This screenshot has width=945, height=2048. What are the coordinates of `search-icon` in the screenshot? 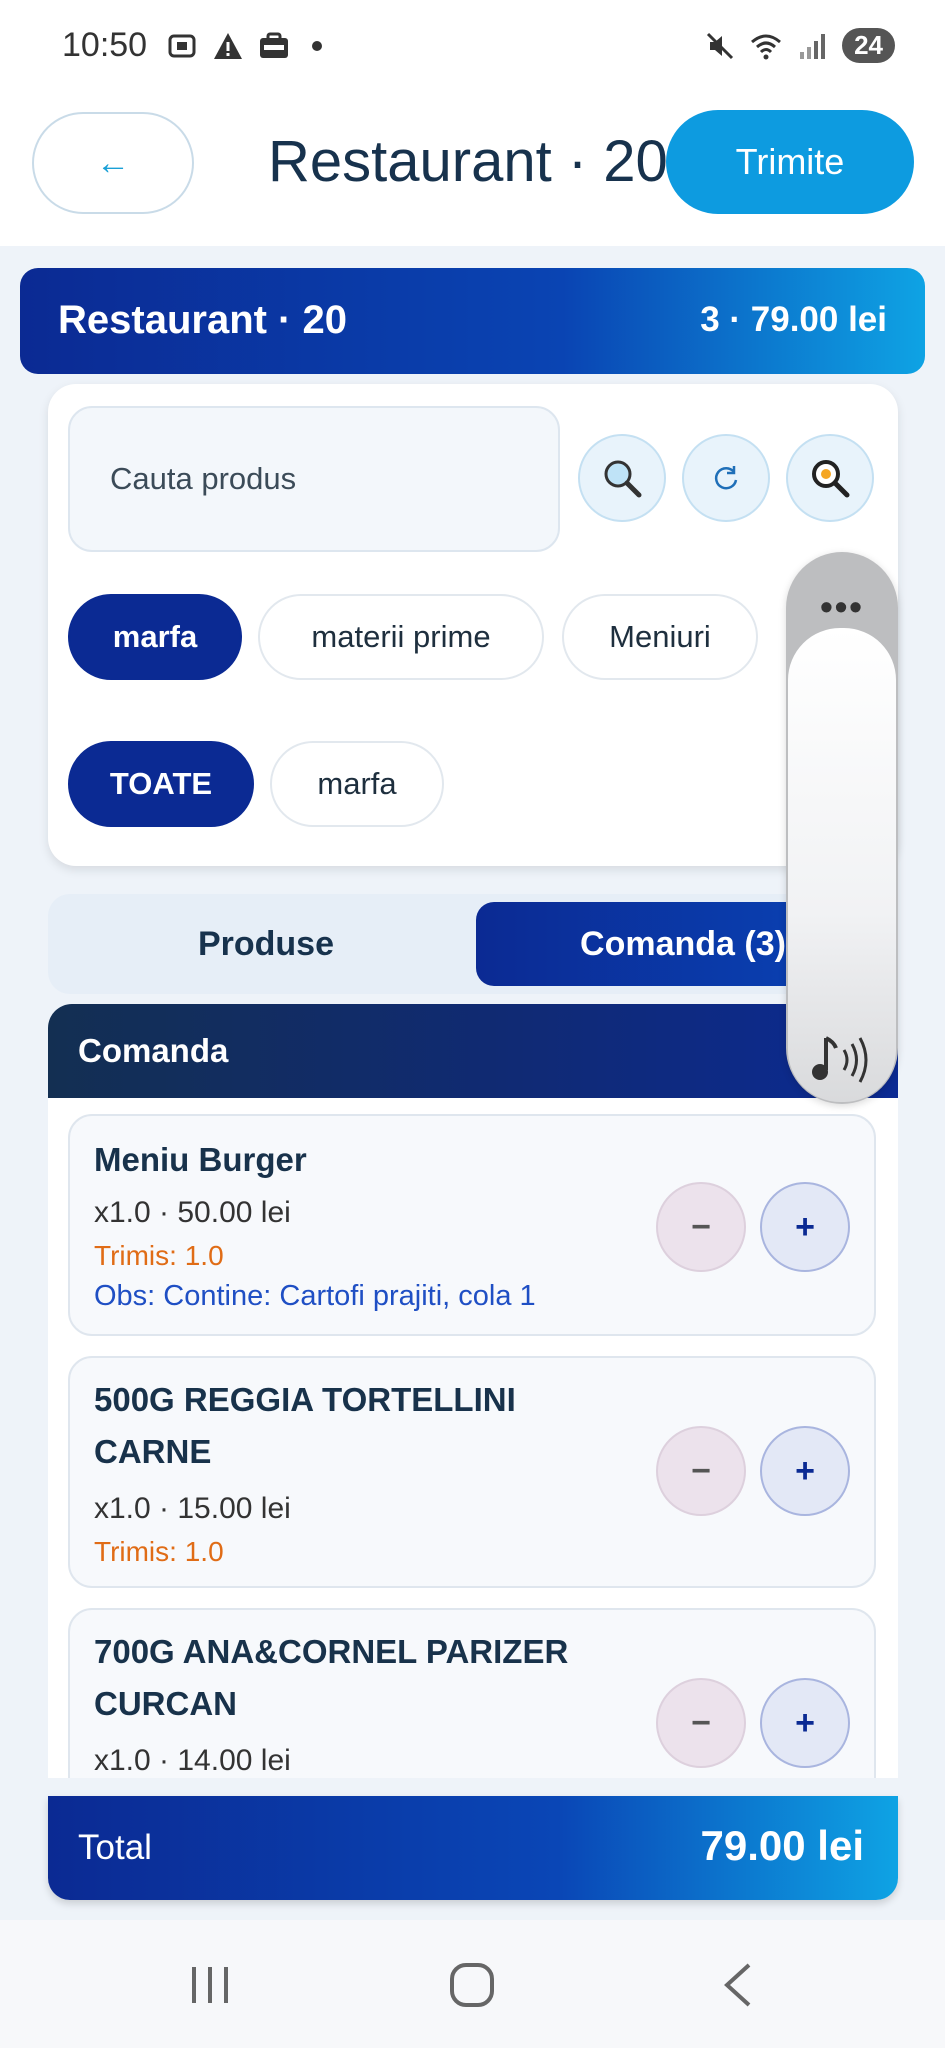 It's located at (623, 479).